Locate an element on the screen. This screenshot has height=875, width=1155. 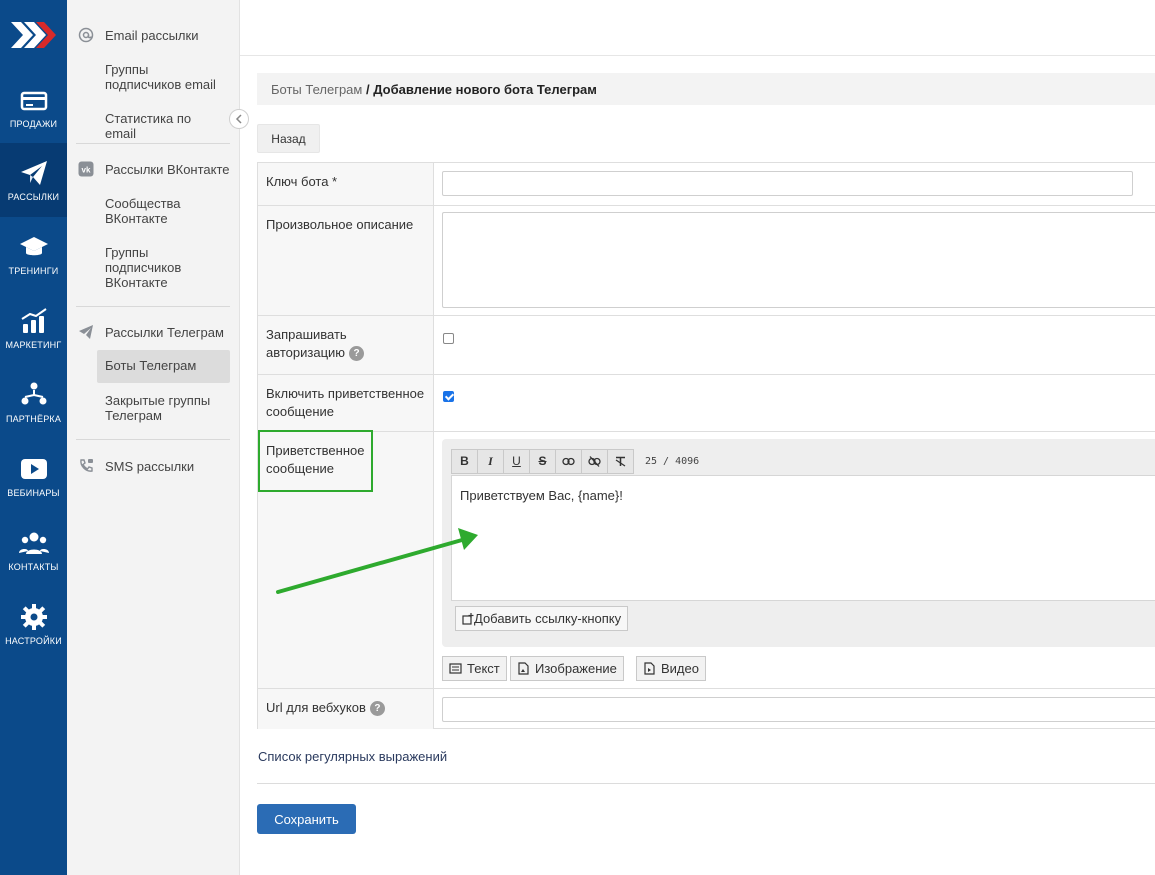
rail-label: РАССЫЛКИ is located at coordinates (33, 197).